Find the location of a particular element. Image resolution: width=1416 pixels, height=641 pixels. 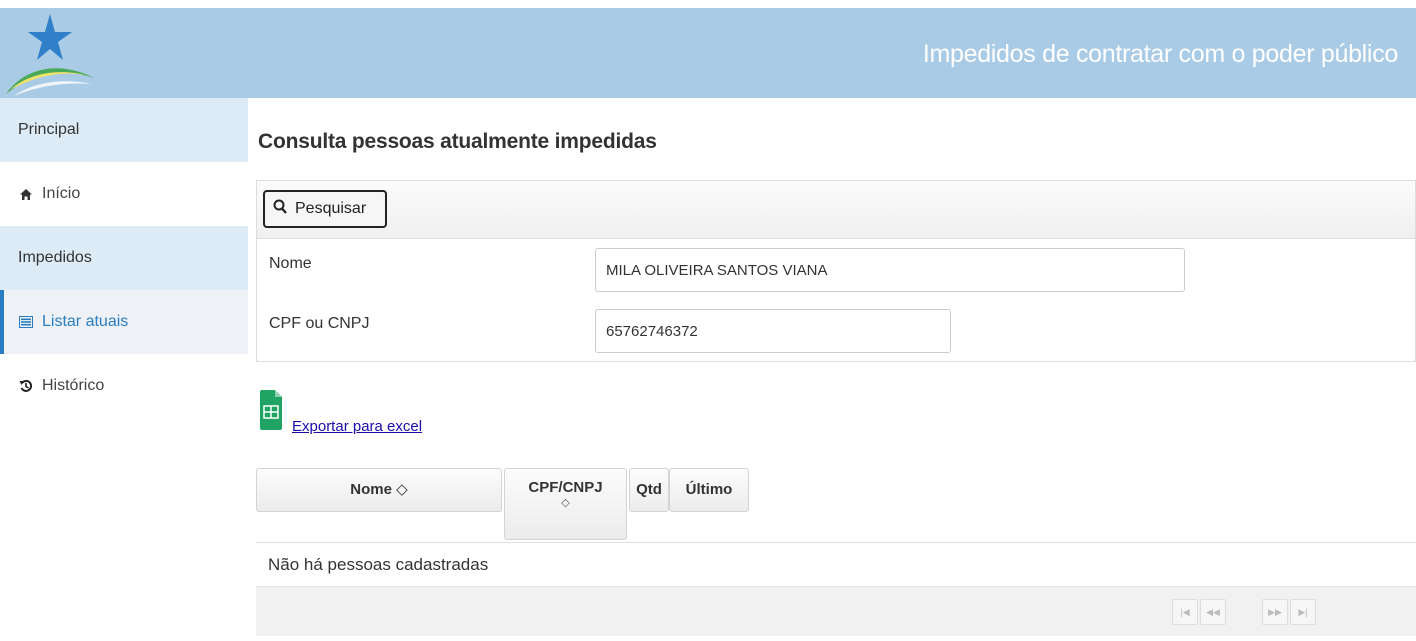

sidebar-item-listar-atuais: Listar atuais is located at coordinates (124, 322).